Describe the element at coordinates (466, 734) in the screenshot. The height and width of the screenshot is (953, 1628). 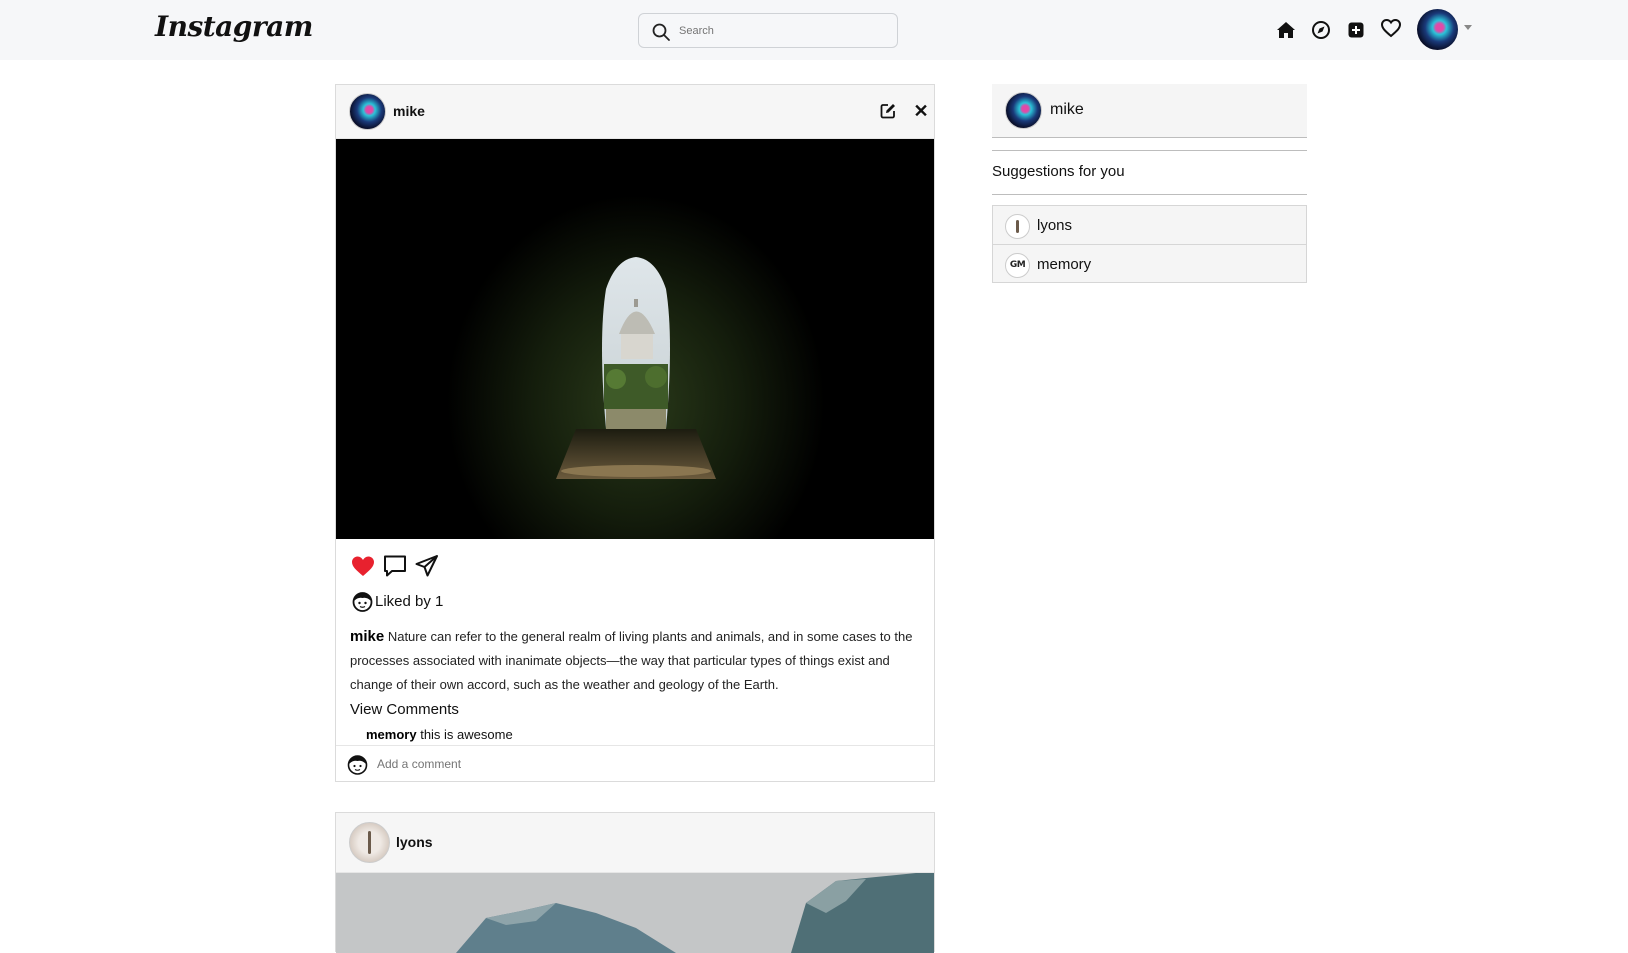
I see `comment-text: this is awesome` at that location.